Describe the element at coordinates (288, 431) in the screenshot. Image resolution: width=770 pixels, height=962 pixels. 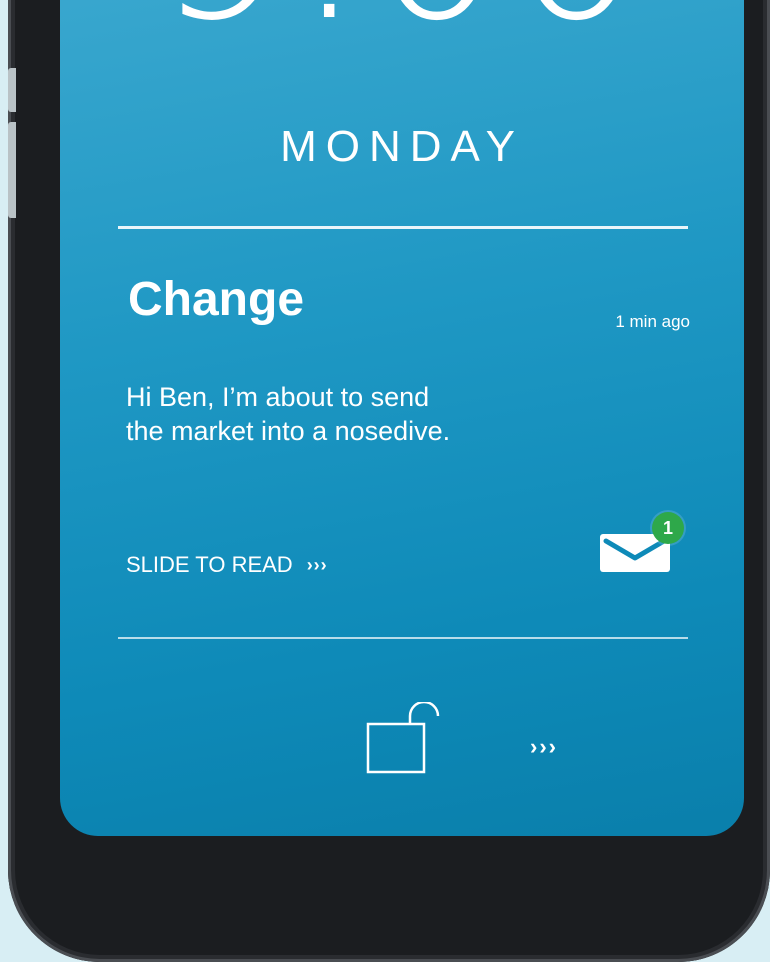
I see `message-line: the market into a nosedive.` at that location.